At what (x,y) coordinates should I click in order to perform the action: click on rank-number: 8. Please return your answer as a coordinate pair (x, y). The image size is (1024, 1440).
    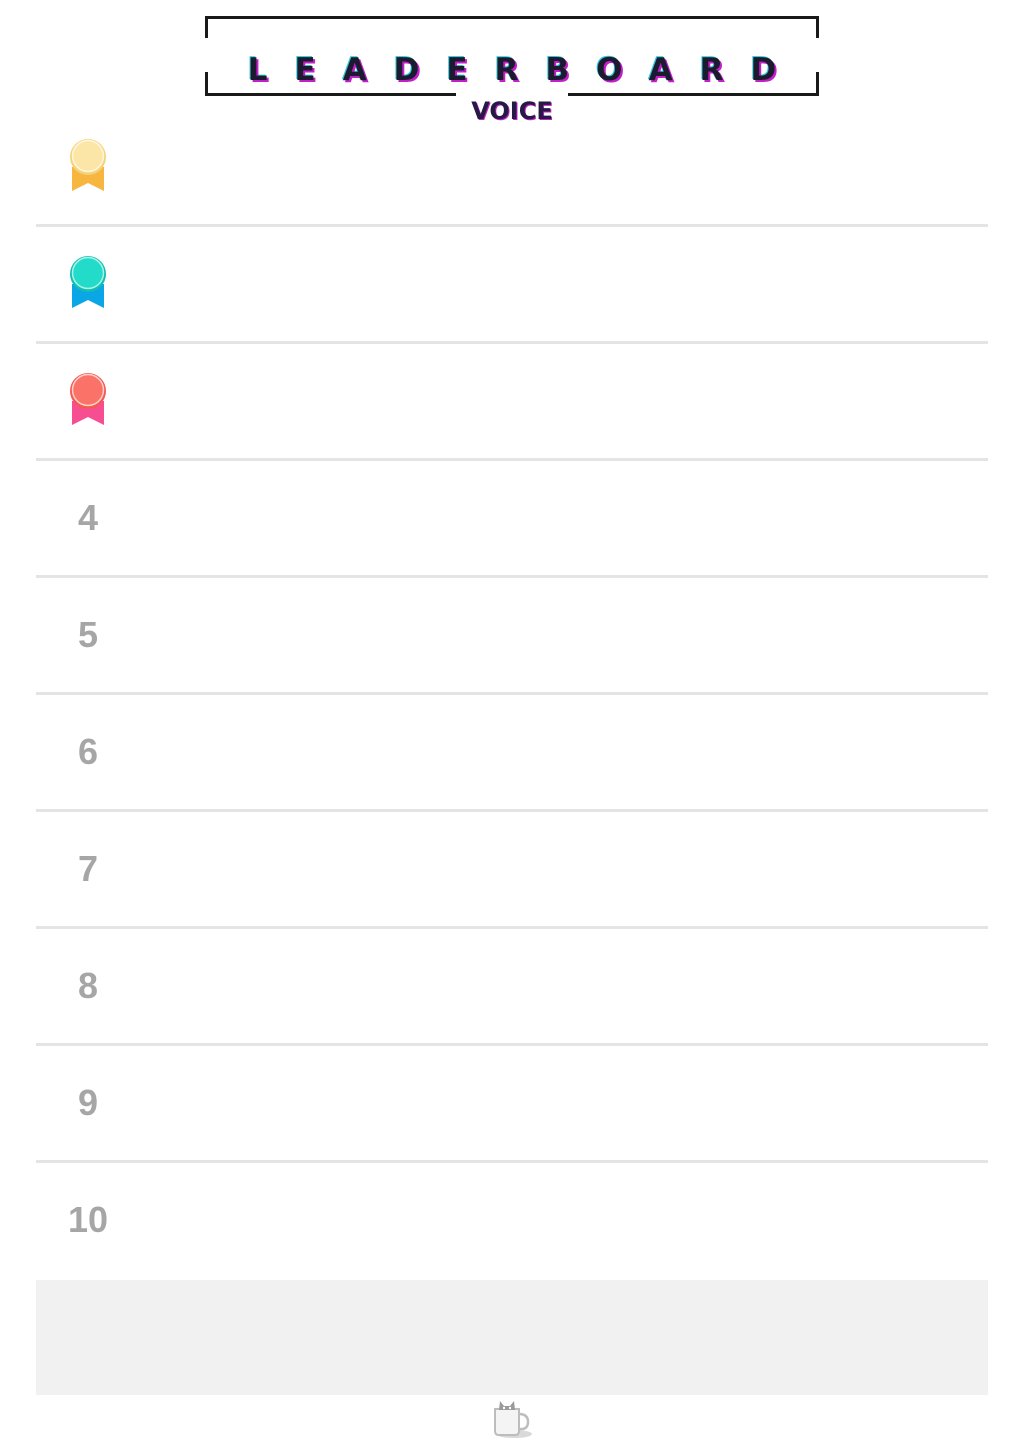
    Looking at the image, I should click on (88, 985).